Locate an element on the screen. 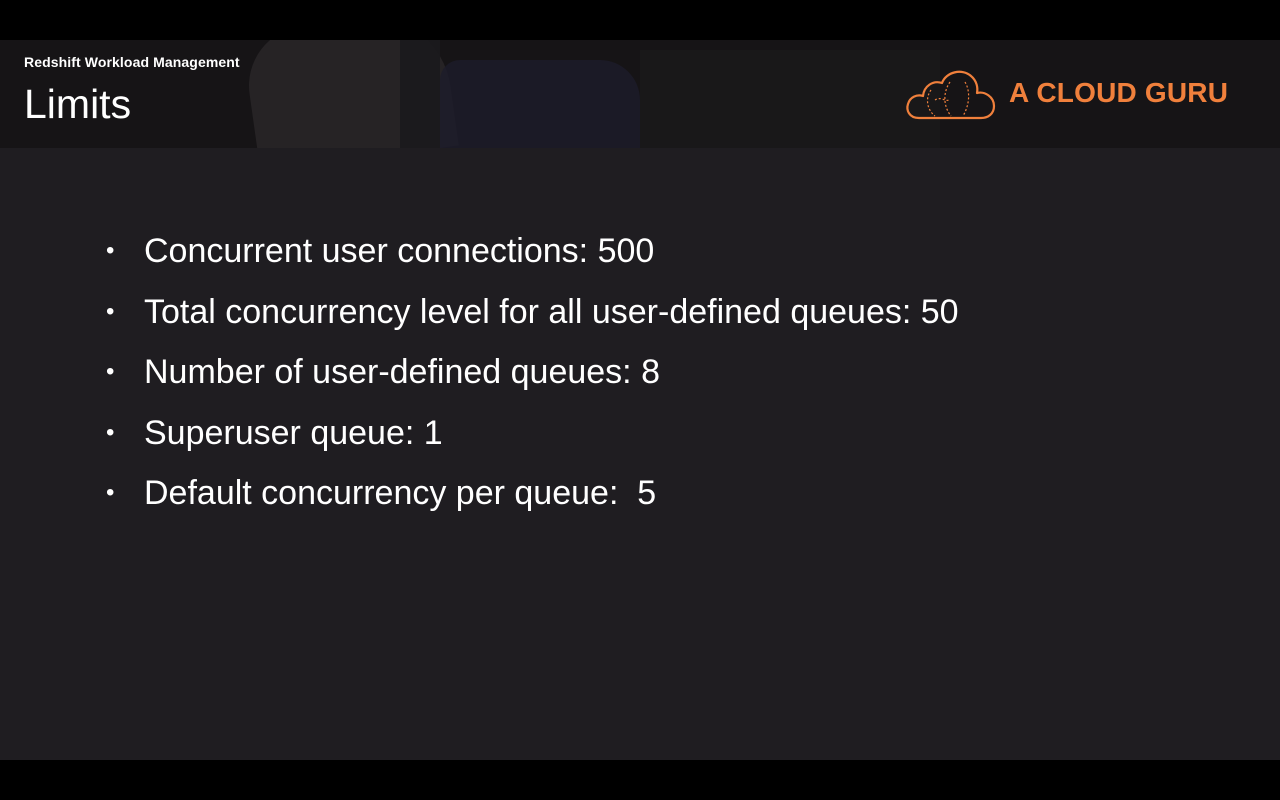  slide-subtitle: Redshift Workload Management is located at coordinates (132, 62).